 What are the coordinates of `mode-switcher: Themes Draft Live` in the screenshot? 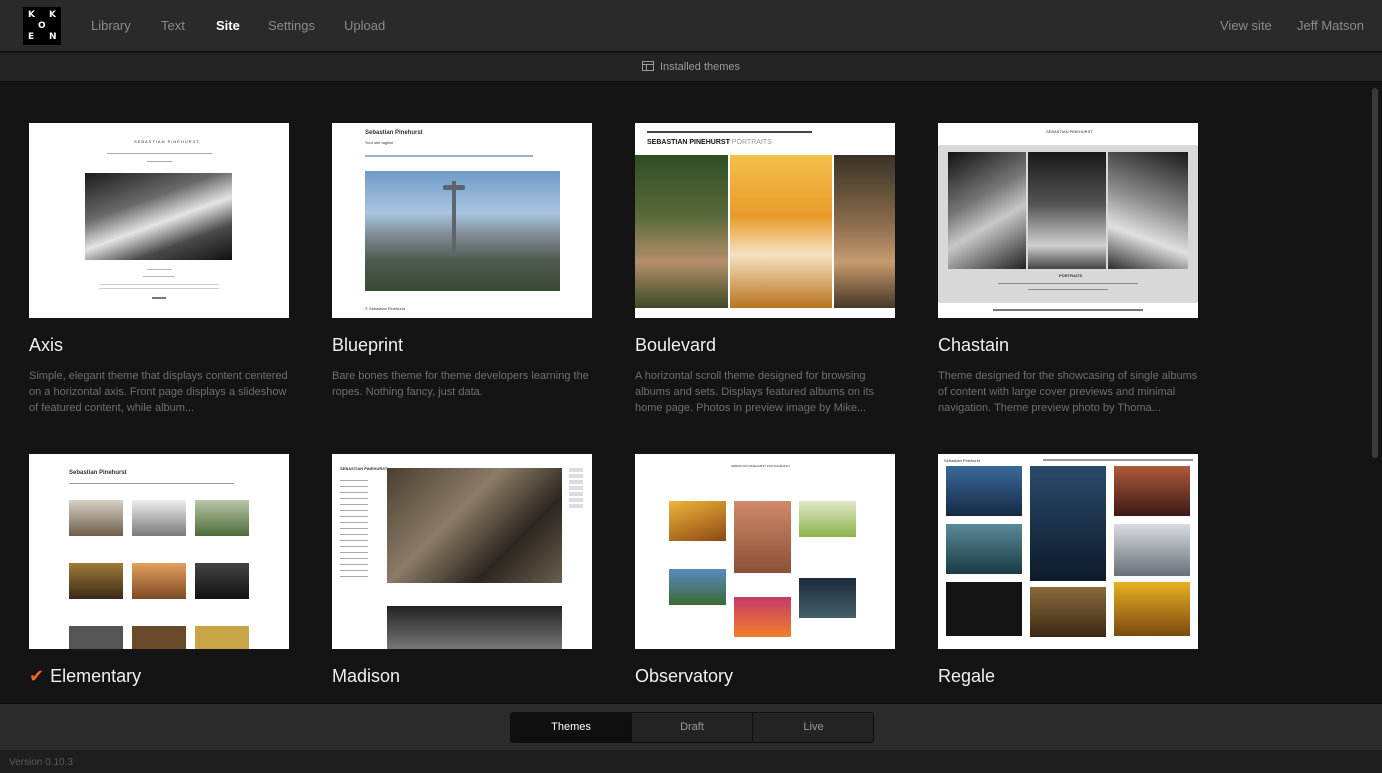 It's located at (692, 727).